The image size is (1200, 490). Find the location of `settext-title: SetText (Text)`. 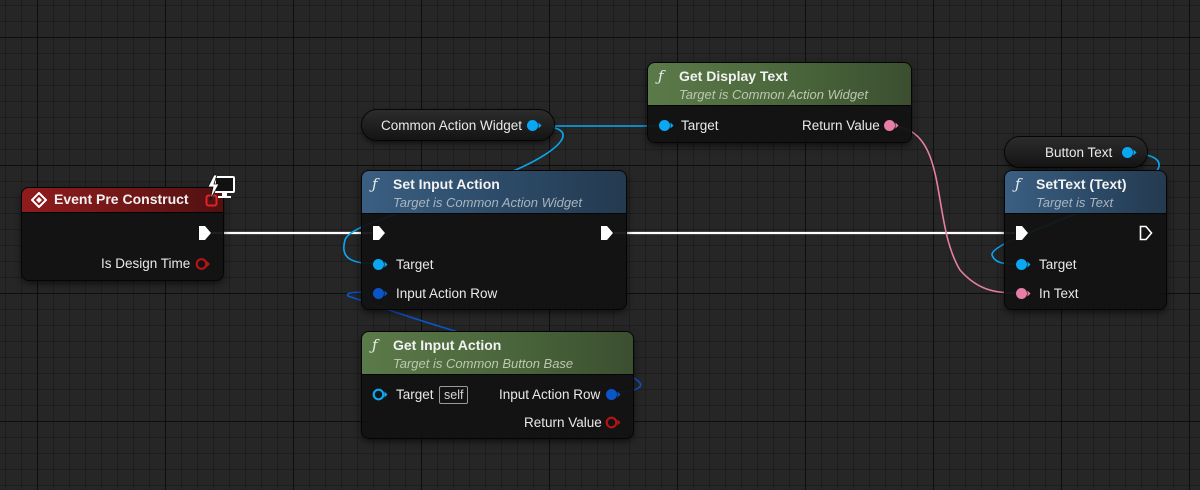

settext-title: SetText (Text) is located at coordinates (1081, 184).